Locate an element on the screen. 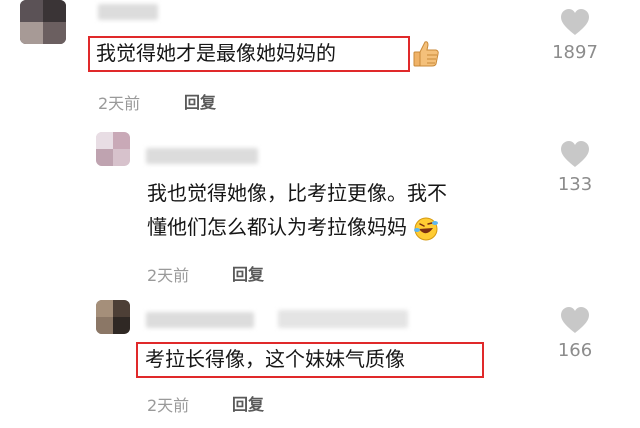 This screenshot has width=640, height=428. comment-text-content: 考拉长得像，这个妹妹气质像 is located at coordinates (275, 359).